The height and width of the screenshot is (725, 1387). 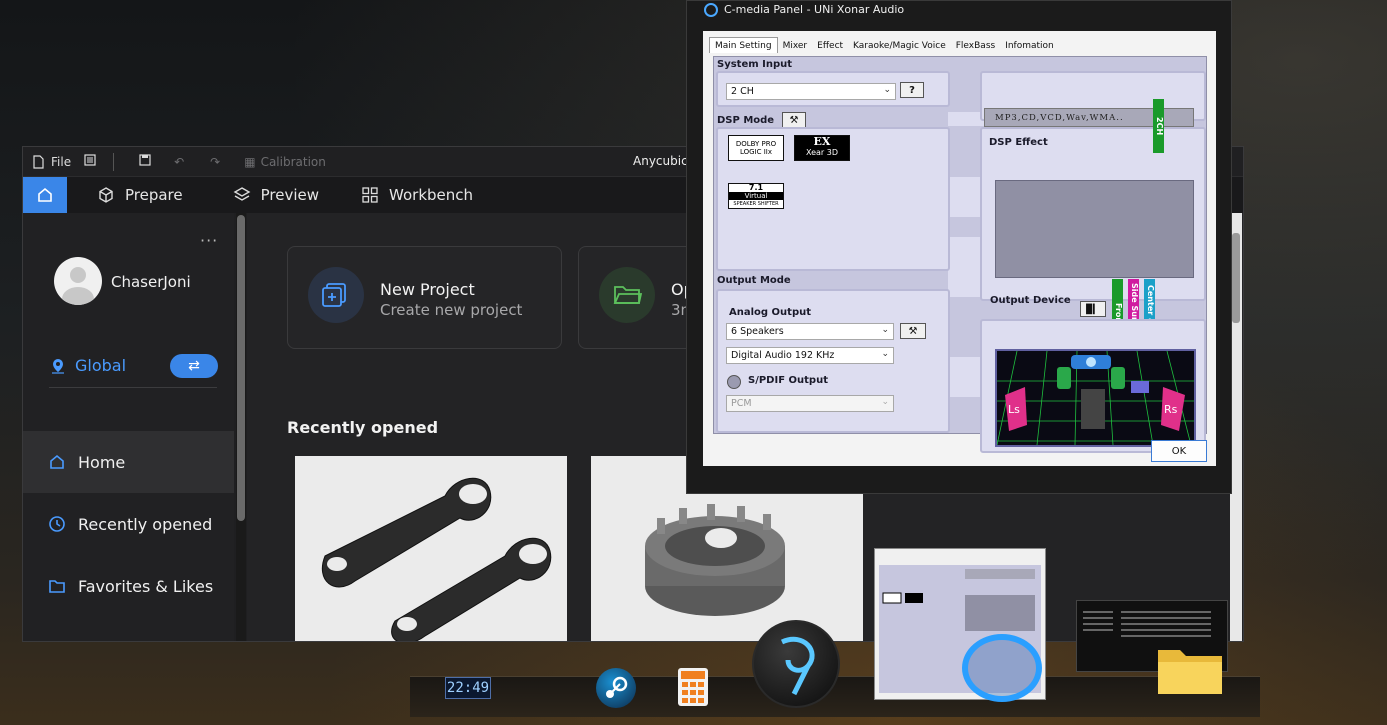 I want to click on save-icon, so click(x=145, y=161).